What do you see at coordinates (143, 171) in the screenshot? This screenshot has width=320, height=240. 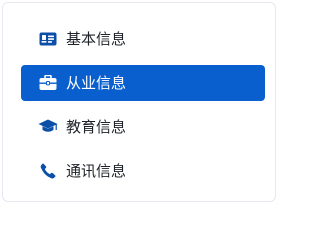 I see `menu-item-contact-info: 通讯信息` at bounding box center [143, 171].